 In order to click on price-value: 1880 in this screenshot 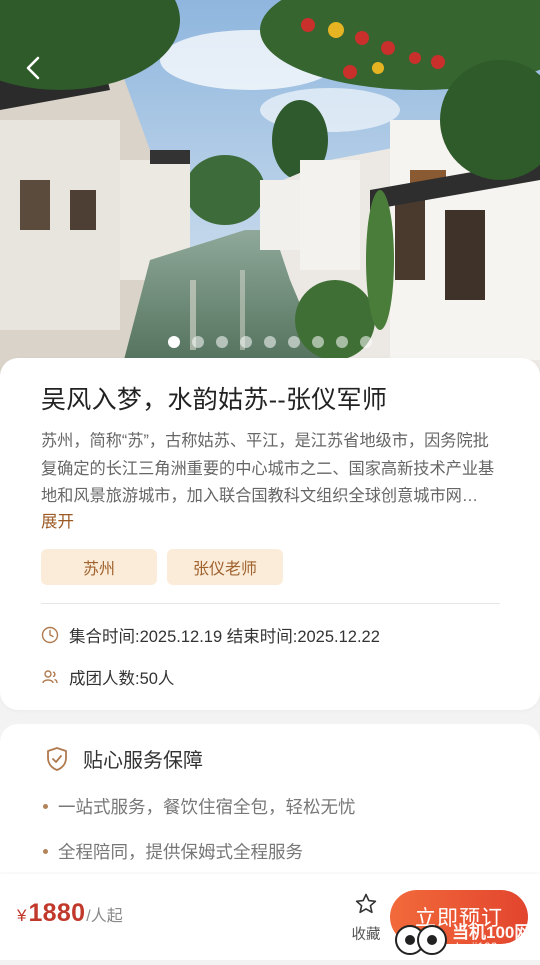, I will do `click(57, 913)`.